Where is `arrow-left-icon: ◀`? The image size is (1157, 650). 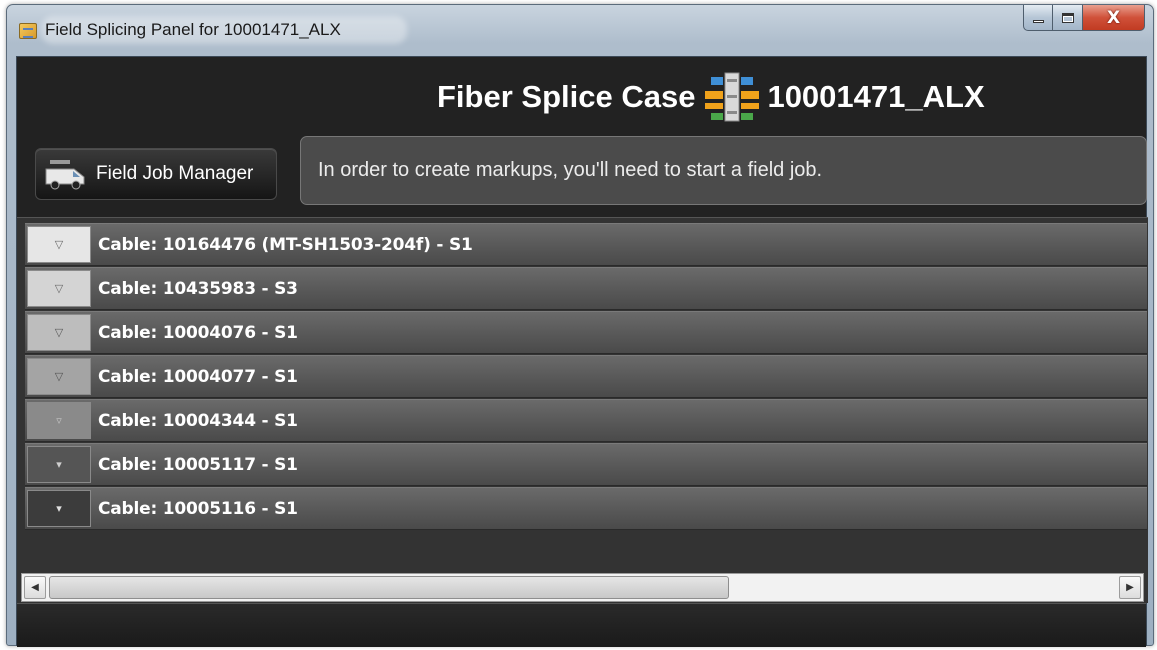
arrow-left-icon: ◀ is located at coordinates (35, 587).